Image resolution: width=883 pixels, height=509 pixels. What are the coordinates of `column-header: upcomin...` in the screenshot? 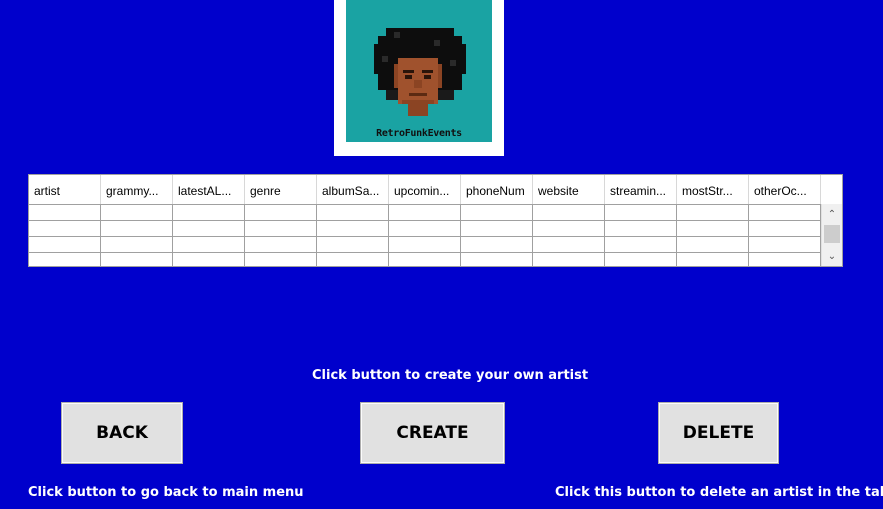 It's located at (425, 189).